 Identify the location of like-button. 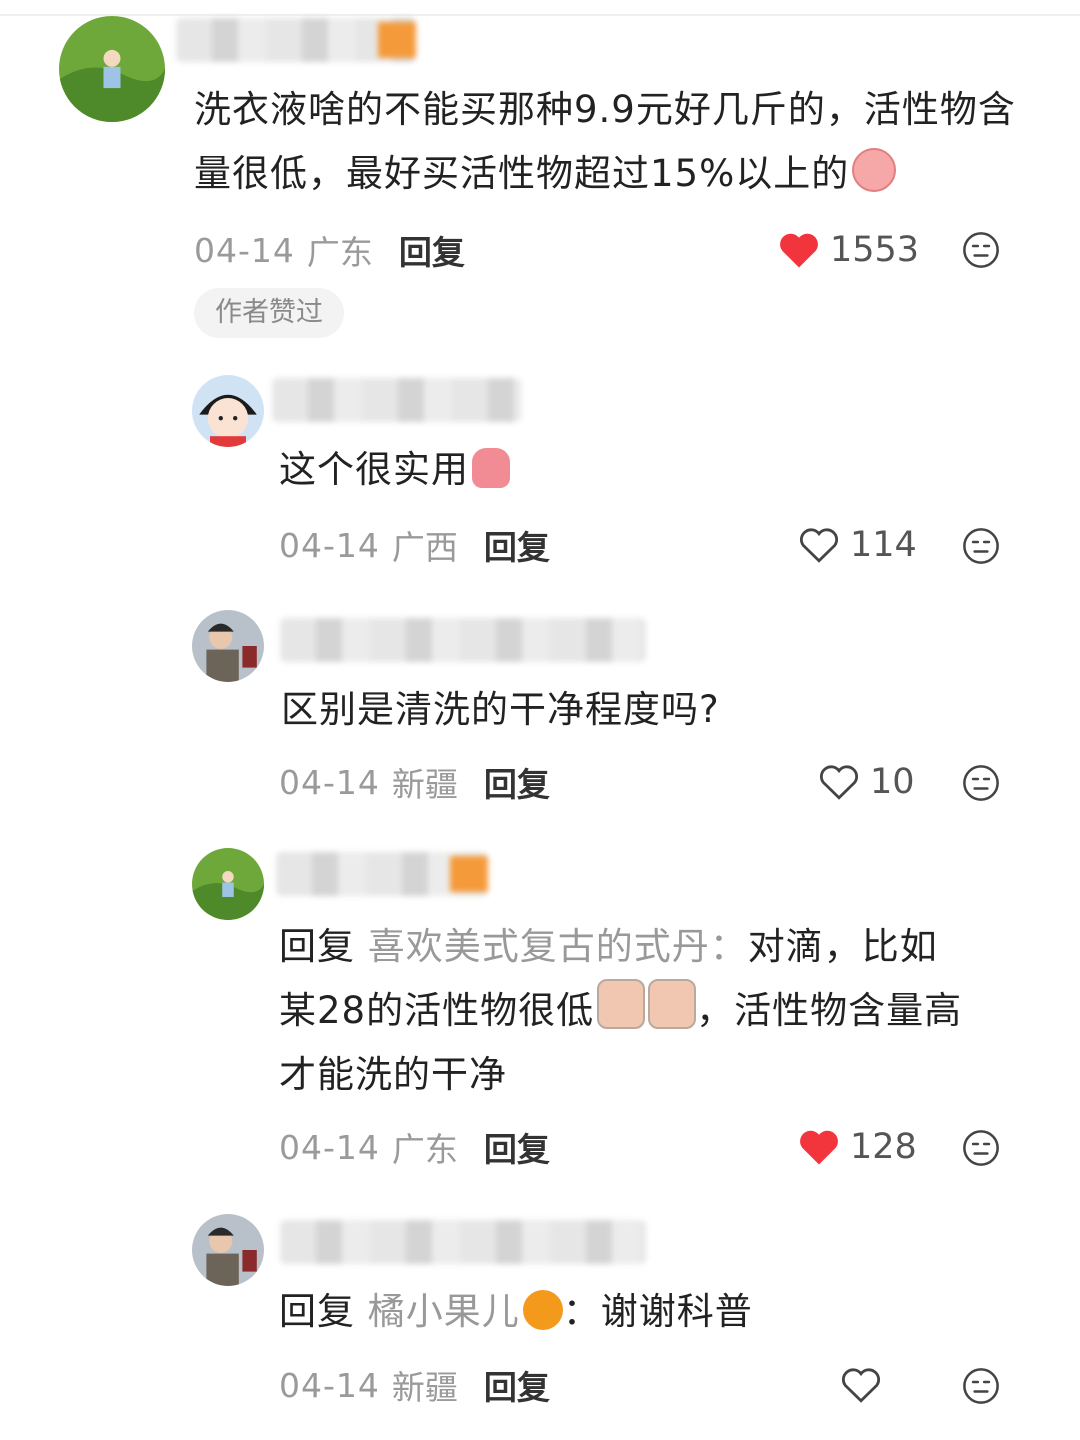
(866, 1385).